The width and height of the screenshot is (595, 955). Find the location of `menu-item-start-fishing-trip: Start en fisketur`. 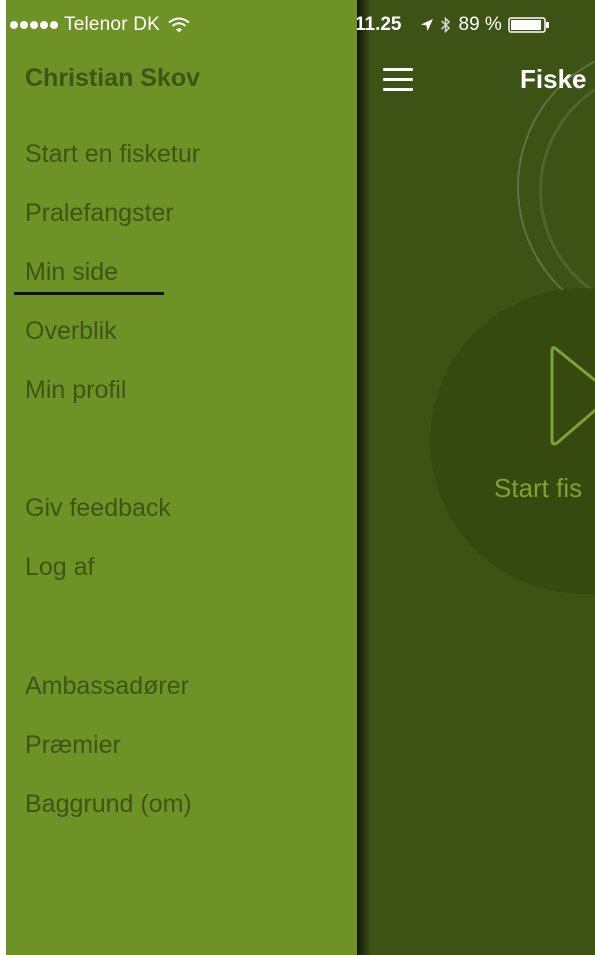

menu-item-start-fishing-trip: Start en fisketur is located at coordinates (112, 154).